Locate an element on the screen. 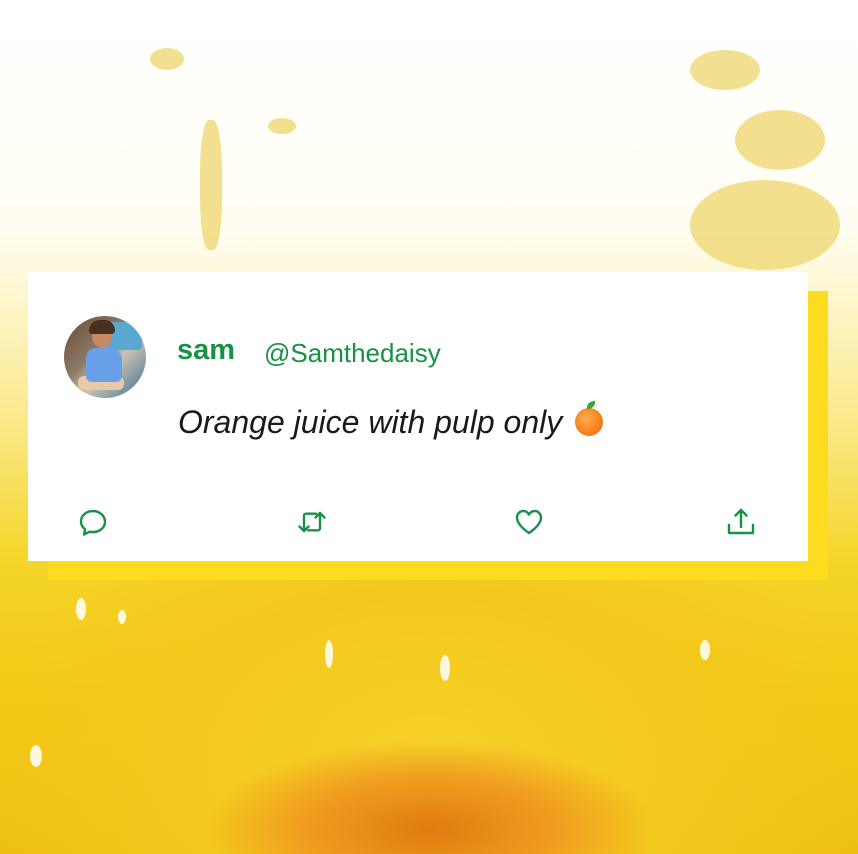 This screenshot has width=858, height=854. retweet-button is located at coordinates (312, 522).